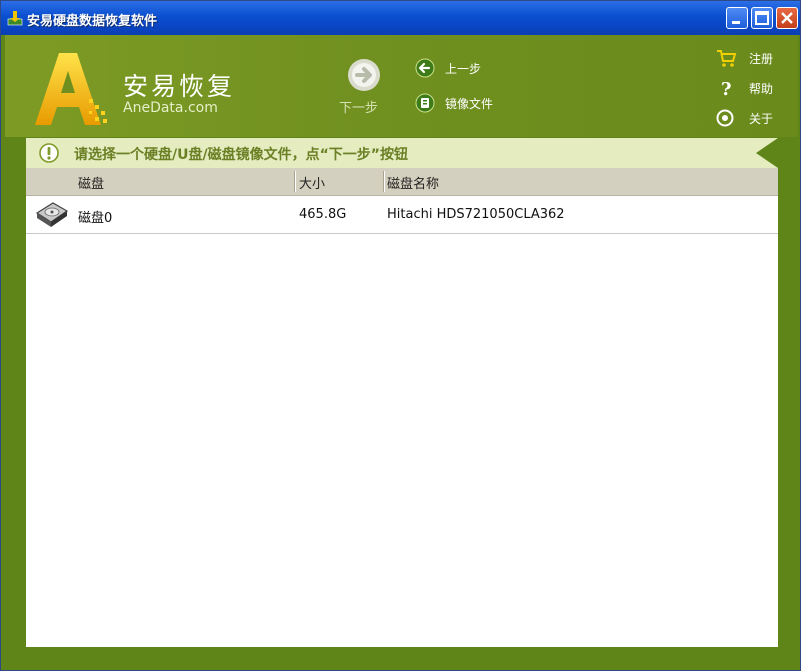 This screenshot has width=801, height=671. I want to click on disk-image-icon, so click(425, 103).